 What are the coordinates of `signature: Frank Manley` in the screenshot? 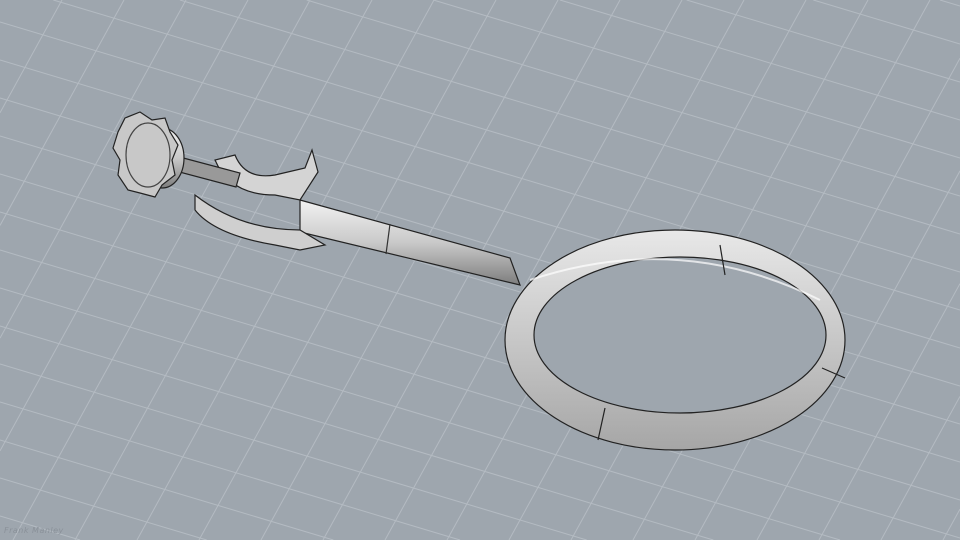 It's located at (34, 530).